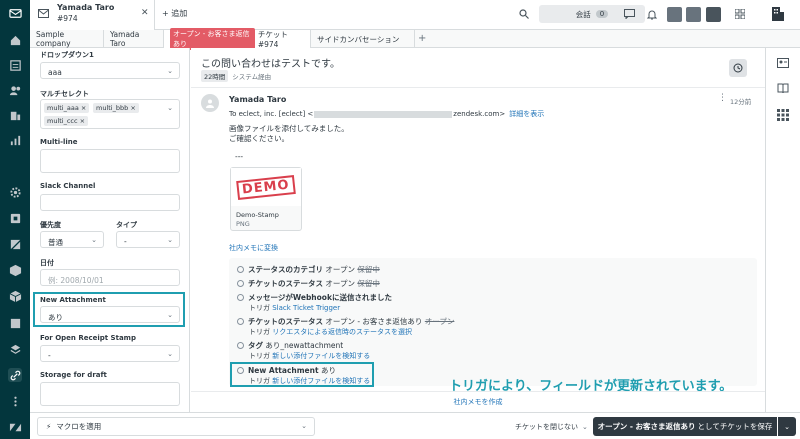  What do you see at coordinates (176, 426) in the screenshot?
I see `apply-macro-select: ⚡ マクロを適用 ⌄` at bounding box center [176, 426].